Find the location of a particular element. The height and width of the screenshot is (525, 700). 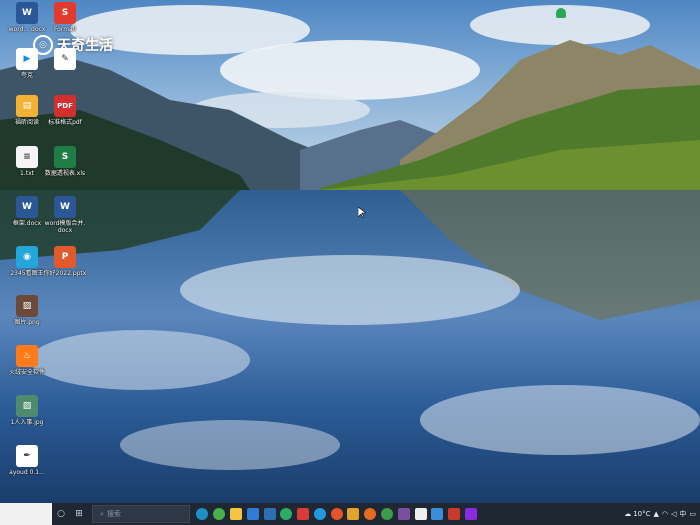

photoshop-icon is located at coordinates (269, 514).